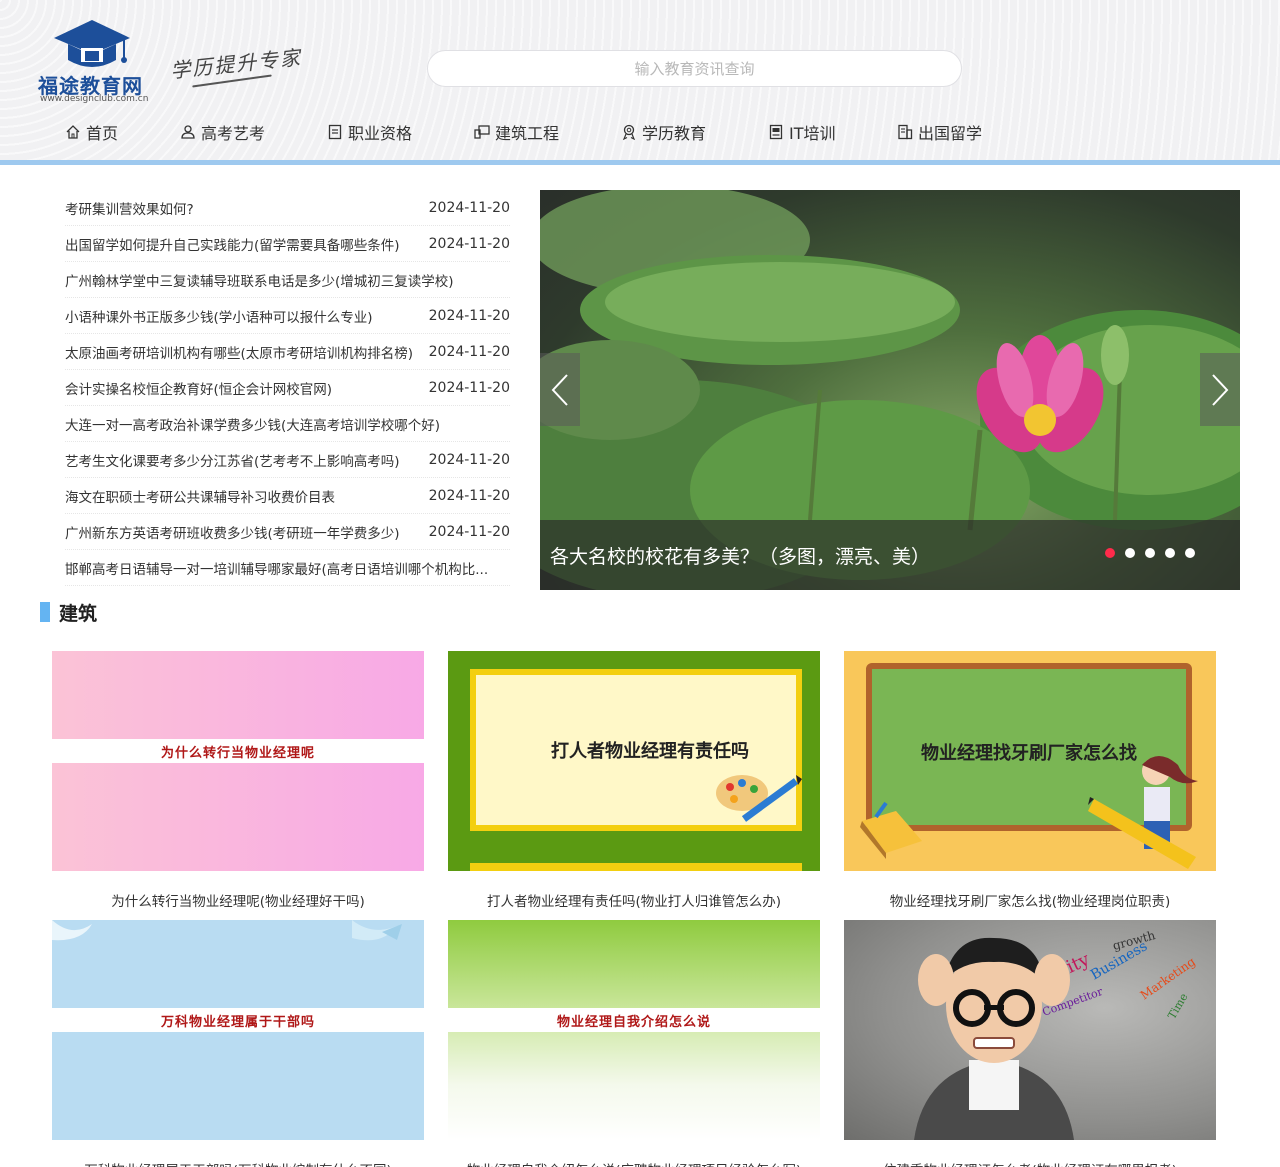  Describe the element at coordinates (369, 132) in the screenshot. I see `nav-item-qualification: 职业资格` at that location.